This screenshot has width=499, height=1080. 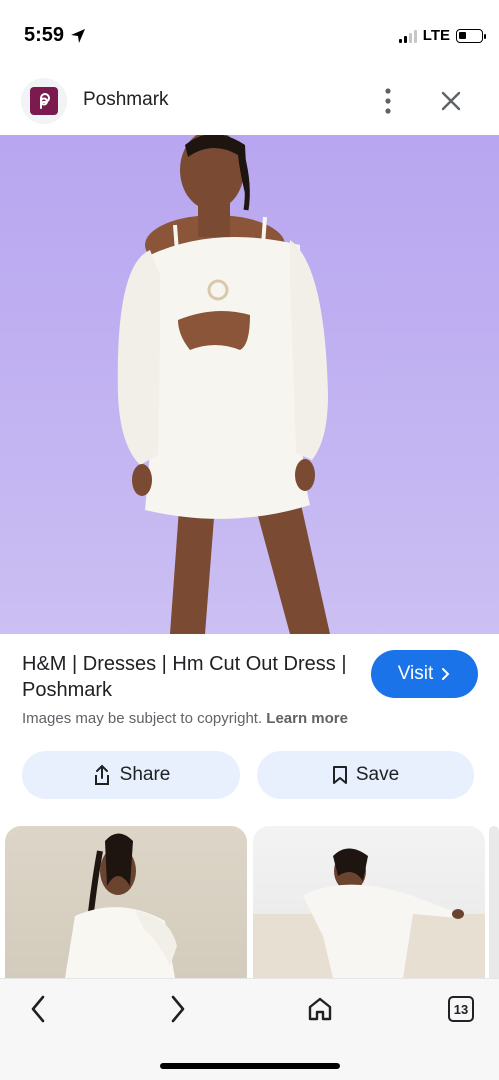 What do you see at coordinates (44, 35) in the screenshot?
I see `status-time-text: 5:59` at bounding box center [44, 35].